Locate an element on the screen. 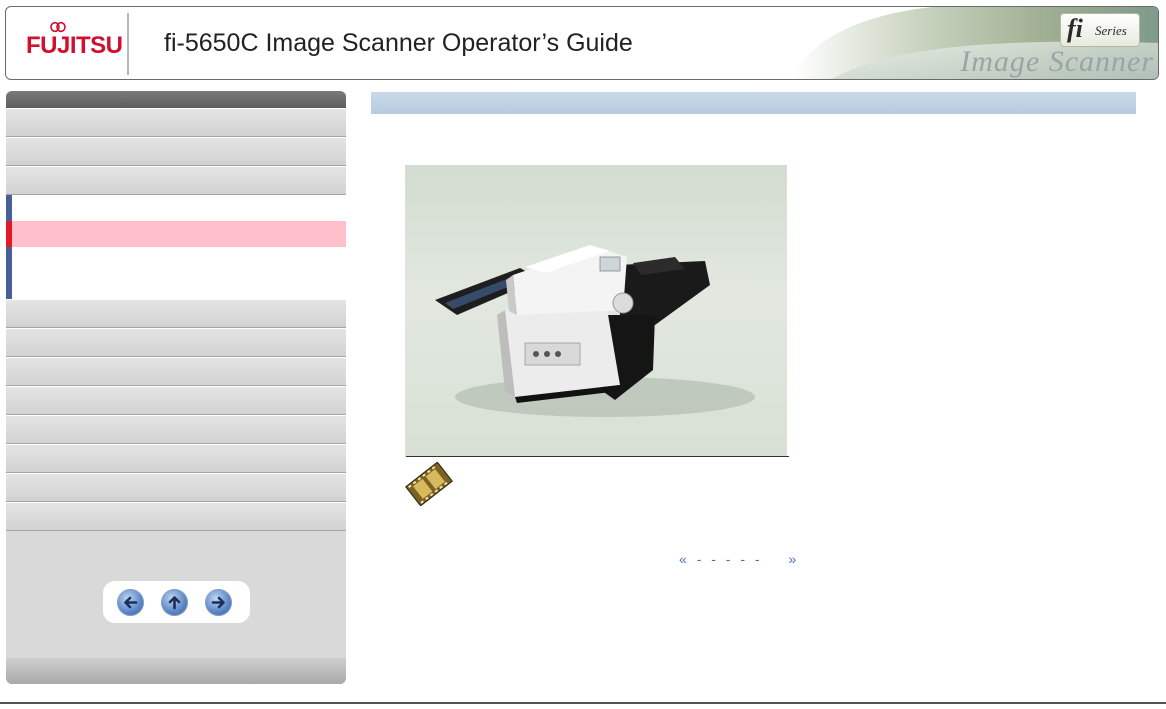 Image resolution: width=1166 pixels, height=709 pixels. footer-divider is located at coordinates (583, 703).